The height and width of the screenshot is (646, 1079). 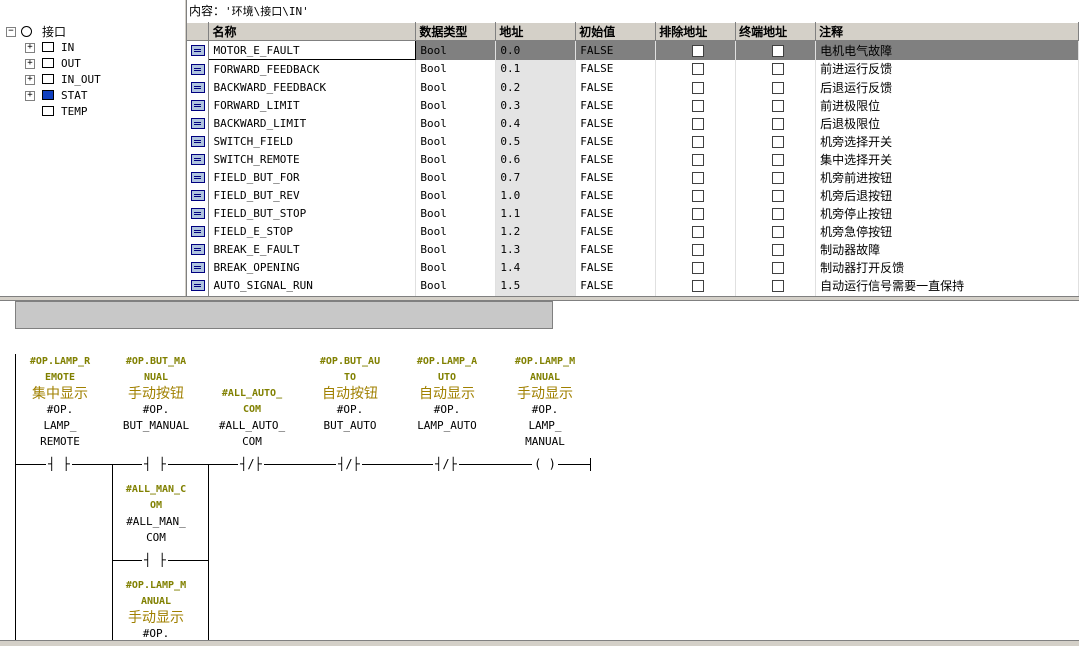 I want to click on header-data-type: 数据类型, so click(x=456, y=31).